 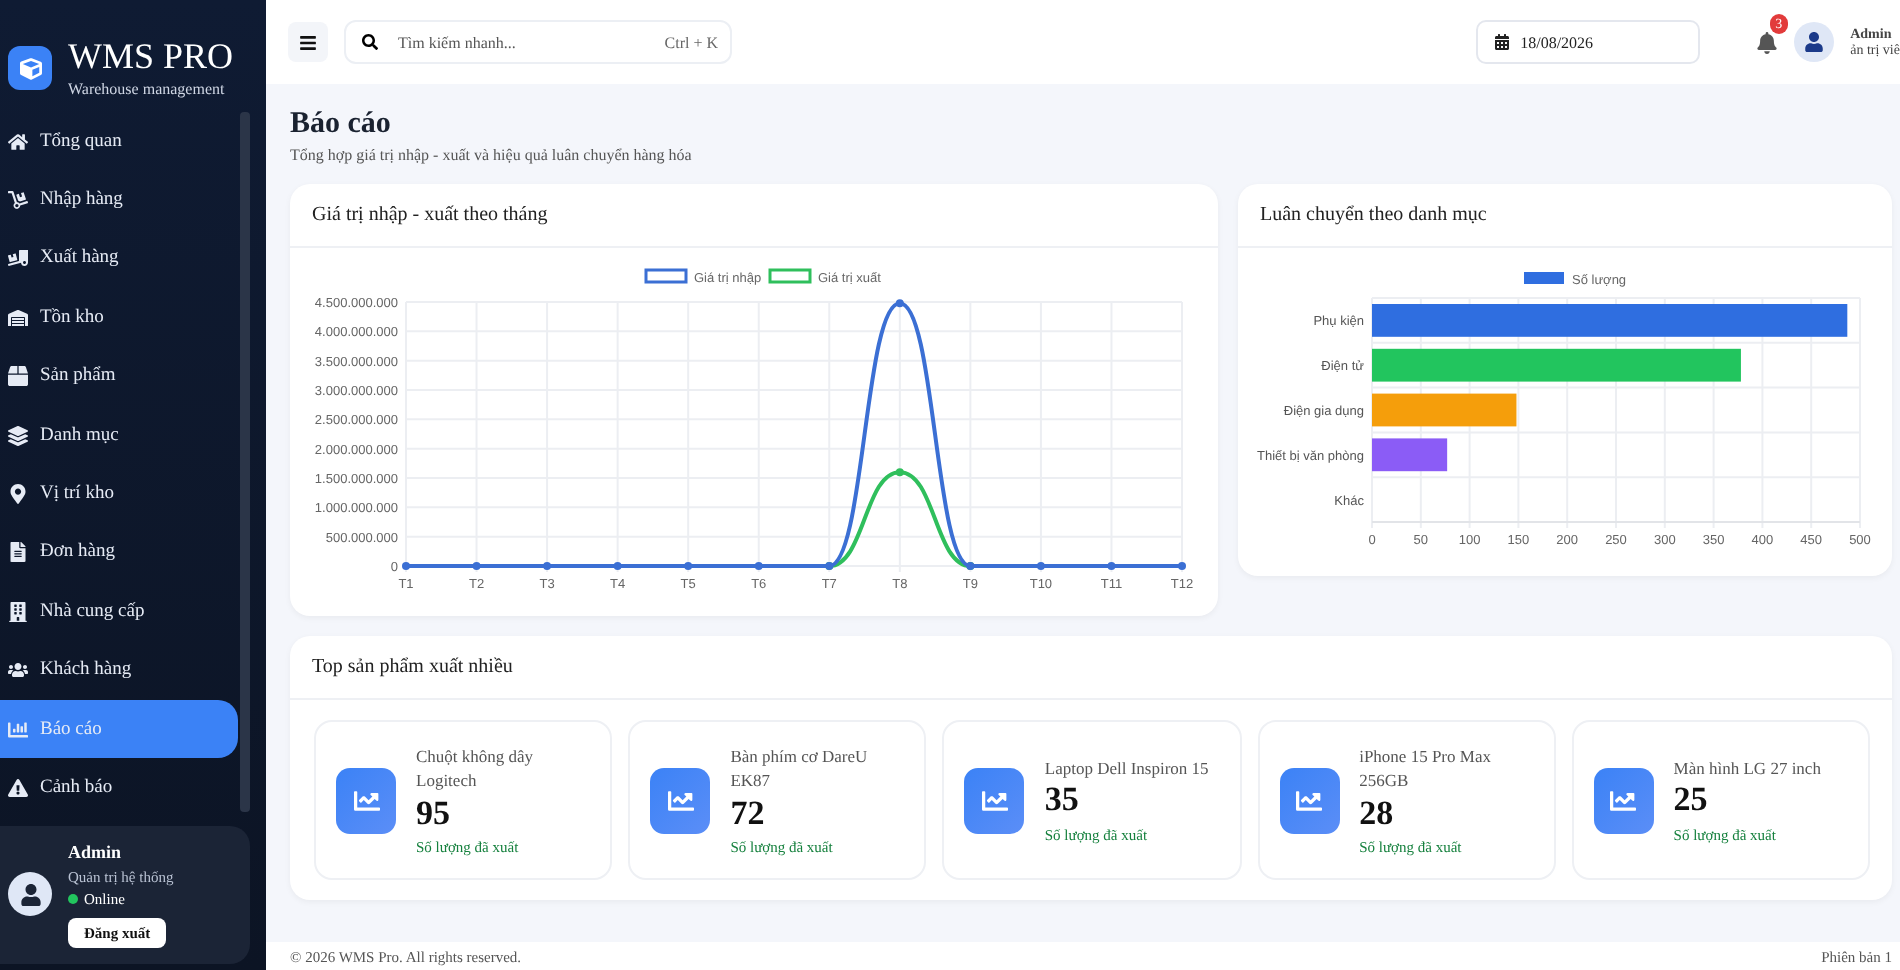 I want to click on product-count: 28, so click(x=1377, y=813).